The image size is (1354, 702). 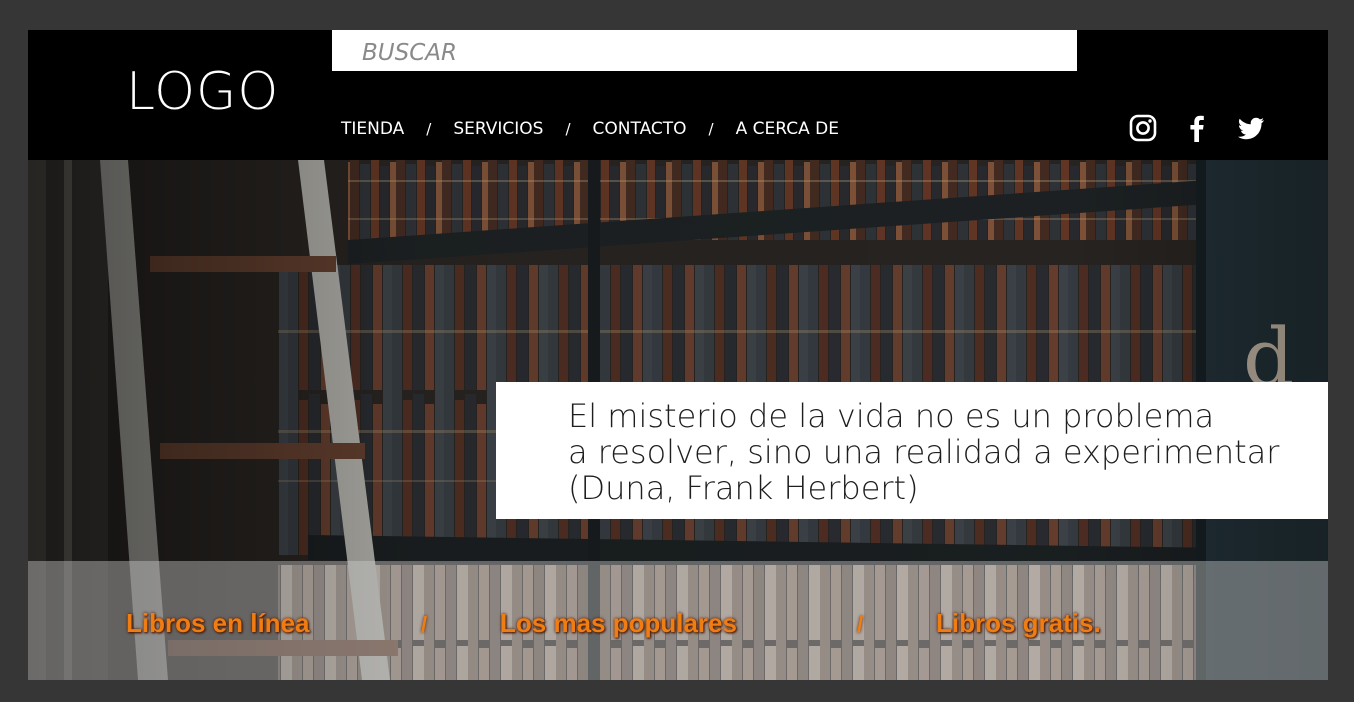 What do you see at coordinates (1018, 623) in the screenshot?
I see `link-libros-gratis: Libros gratis.` at bounding box center [1018, 623].